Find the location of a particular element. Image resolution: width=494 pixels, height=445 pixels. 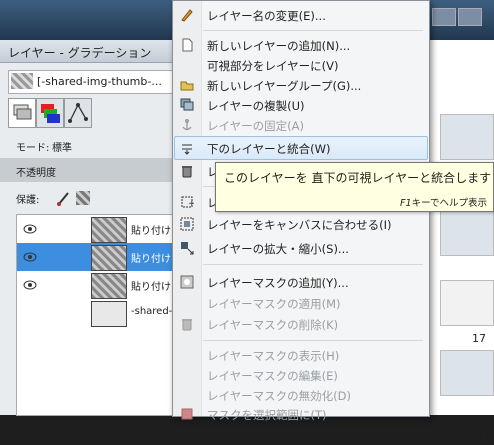

menu-item-merge-down: 下のレイヤーと統合(W) is located at coordinates (301, 148).